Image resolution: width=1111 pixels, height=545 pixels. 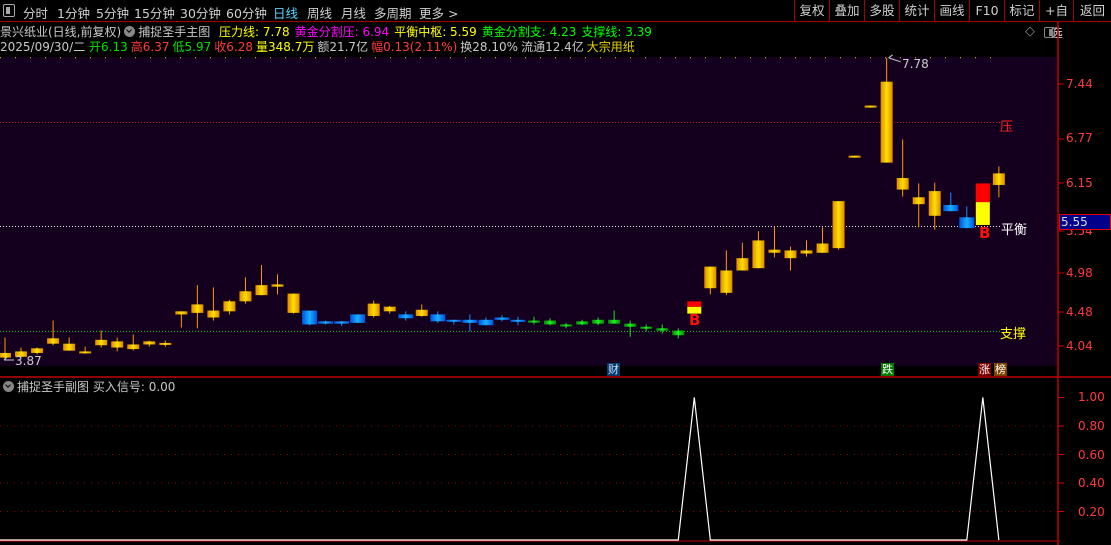 I want to click on sub-indicator-name: 捕捉圣手副图, so click(x=53, y=387).